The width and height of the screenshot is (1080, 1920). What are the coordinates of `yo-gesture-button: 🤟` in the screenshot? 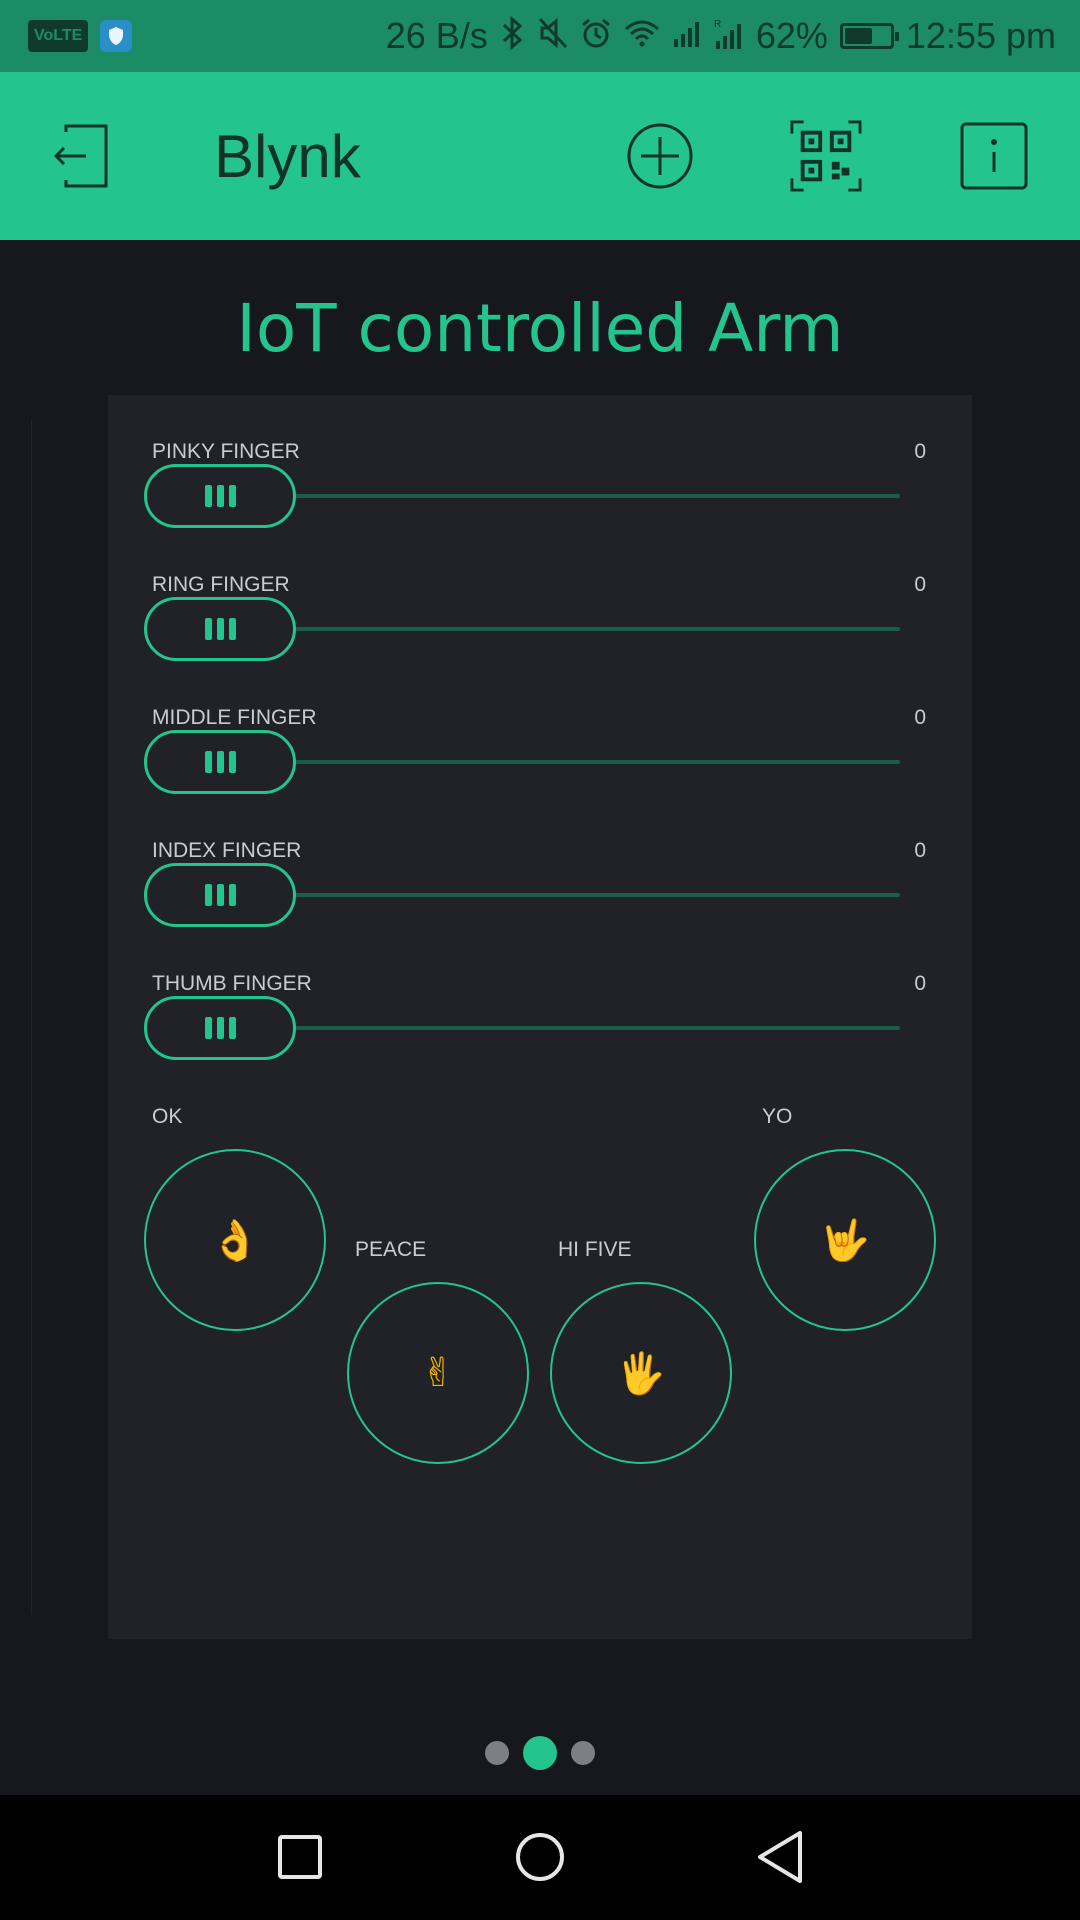 It's located at (845, 1240).